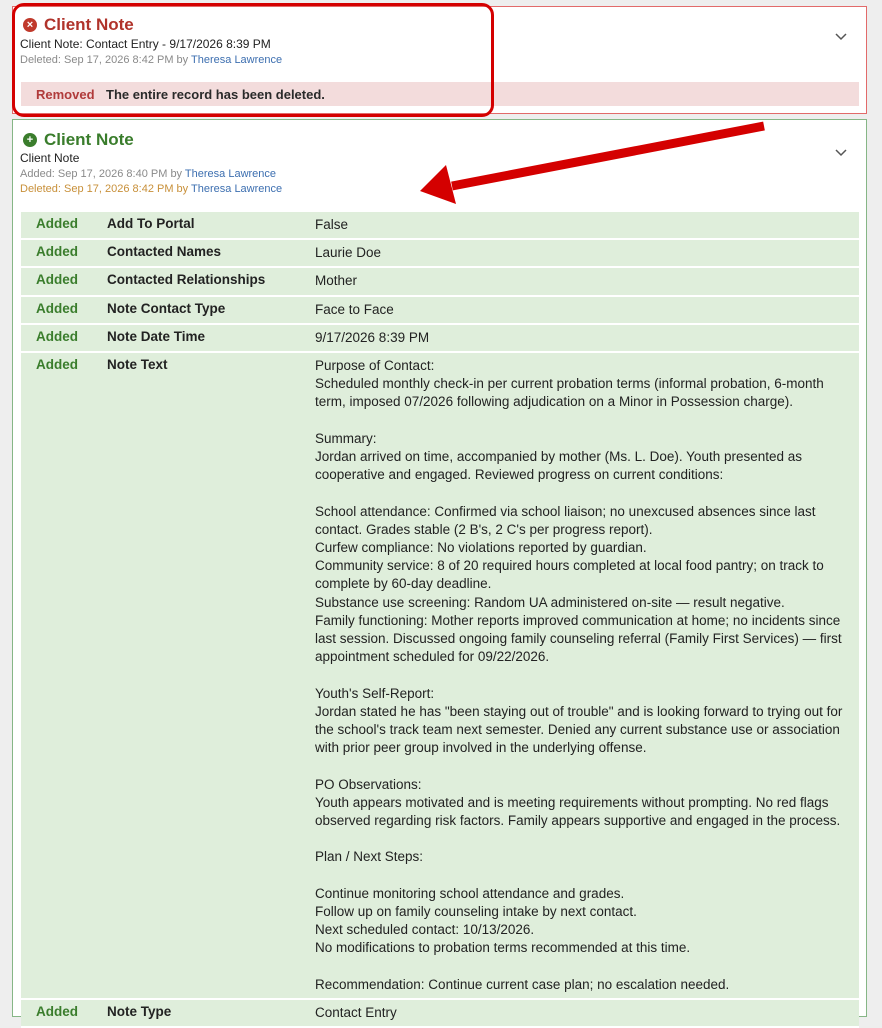  What do you see at coordinates (372, 337) in the screenshot?
I see `value-line: 9/17/2026 8:39 PM` at bounding box center [372, 337].